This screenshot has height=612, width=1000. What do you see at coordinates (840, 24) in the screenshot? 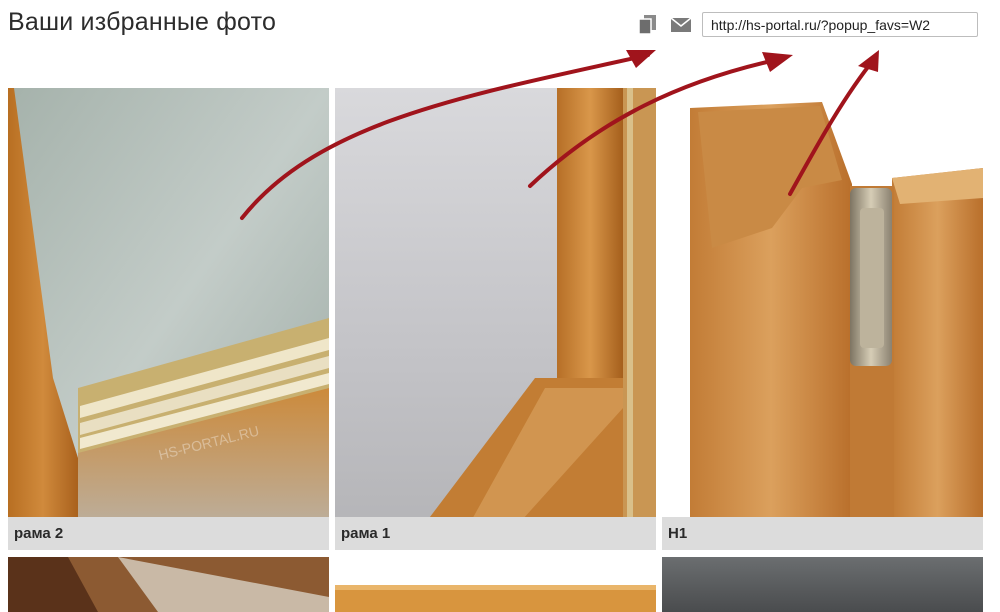
I see `share-link-field` at bounding box center [840, 24].